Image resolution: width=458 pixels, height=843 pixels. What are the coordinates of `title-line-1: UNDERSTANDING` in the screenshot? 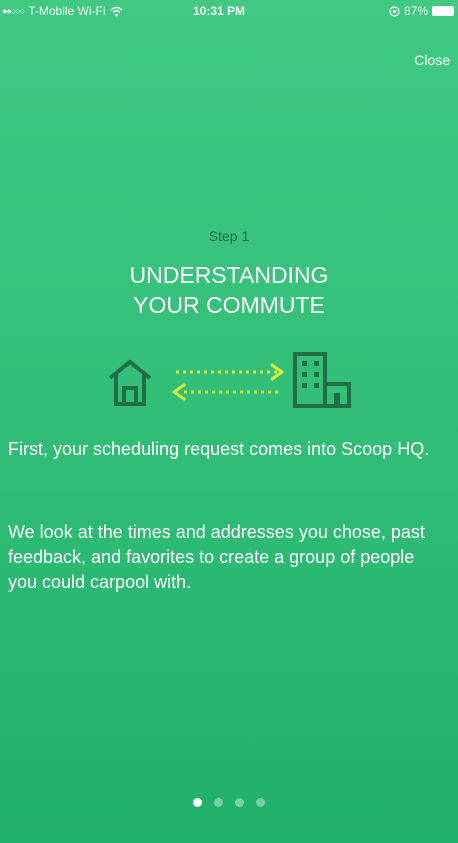 It's located at (229, 275).